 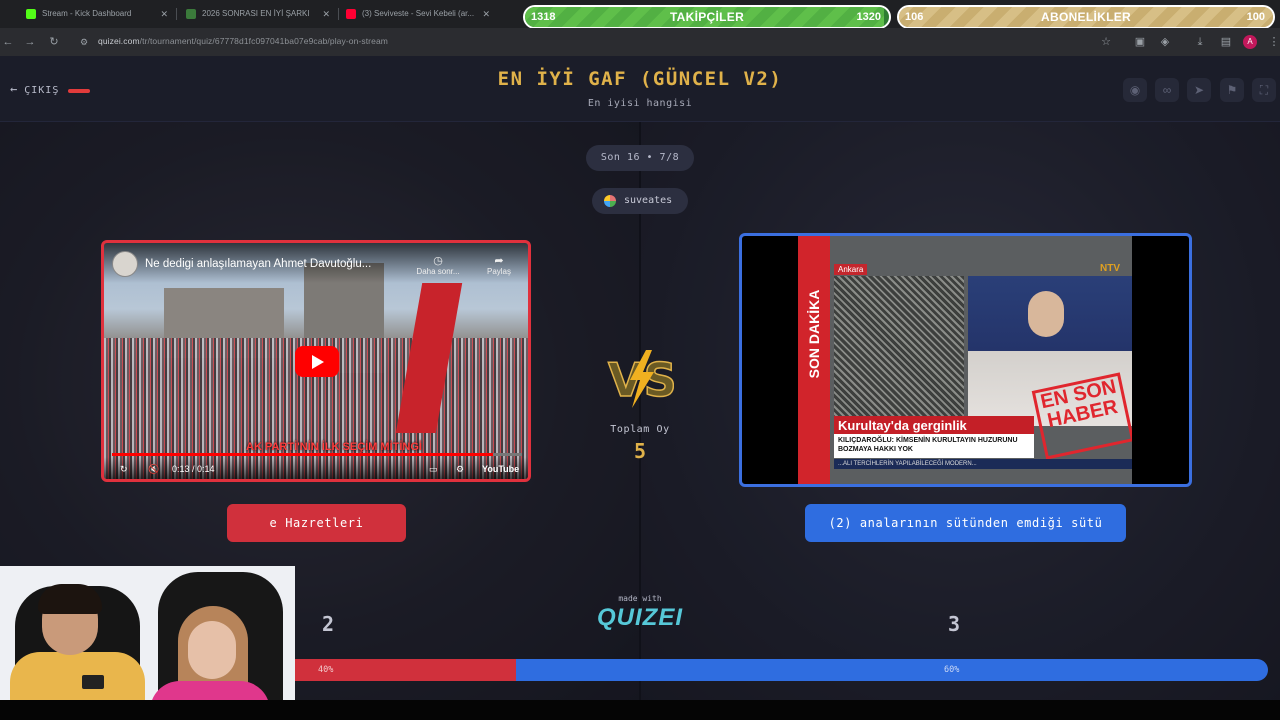 I want to click on user-avatar-icon, so click(x=610, y=201).